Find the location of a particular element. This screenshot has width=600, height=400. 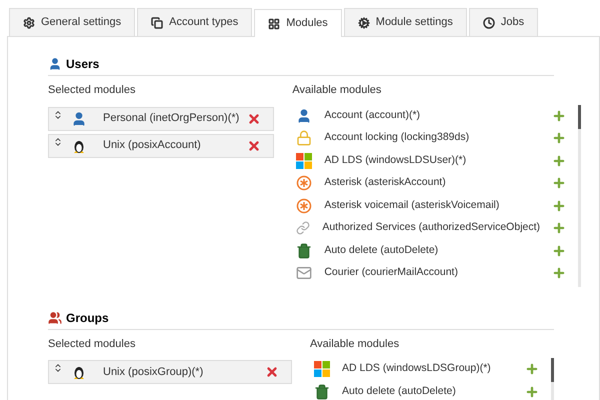

module-name: Personal (inetOrgPerson)(*) is located at coordinates (171, 118).